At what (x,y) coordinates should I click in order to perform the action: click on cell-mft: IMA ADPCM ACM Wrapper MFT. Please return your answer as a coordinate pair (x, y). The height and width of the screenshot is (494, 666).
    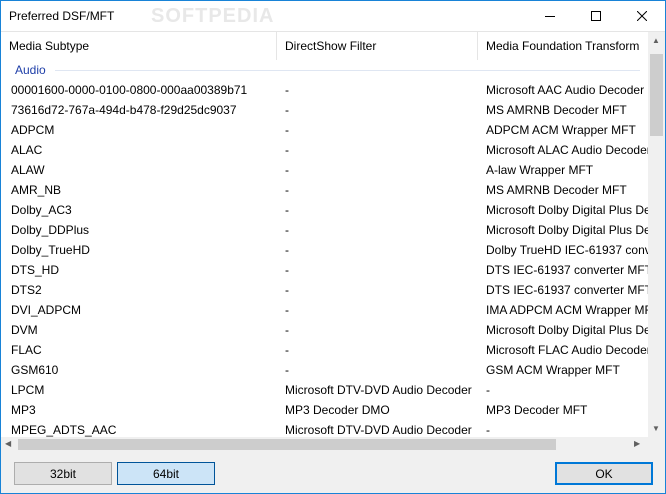
    Looking at the image, I should click on (567, 310).